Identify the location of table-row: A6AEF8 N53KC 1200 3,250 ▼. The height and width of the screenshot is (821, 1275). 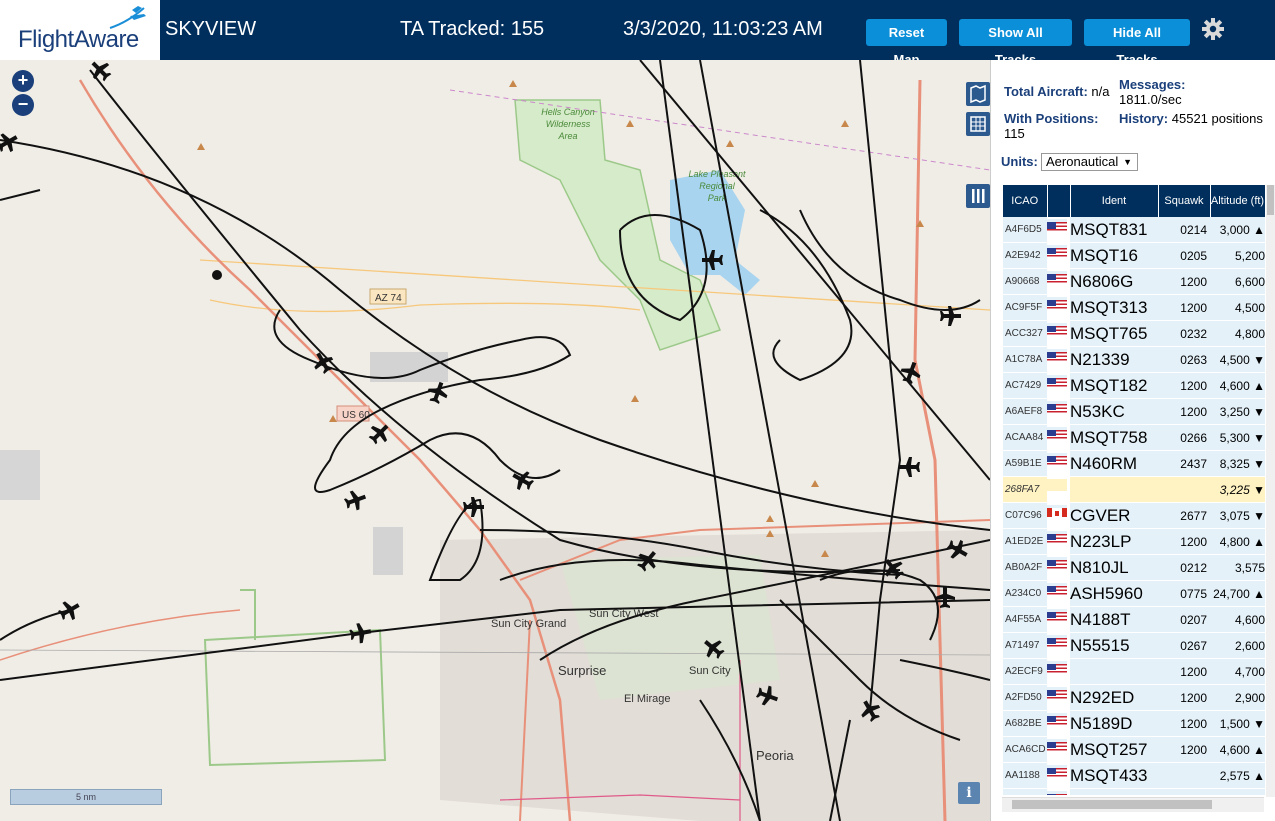
(1134, 411).